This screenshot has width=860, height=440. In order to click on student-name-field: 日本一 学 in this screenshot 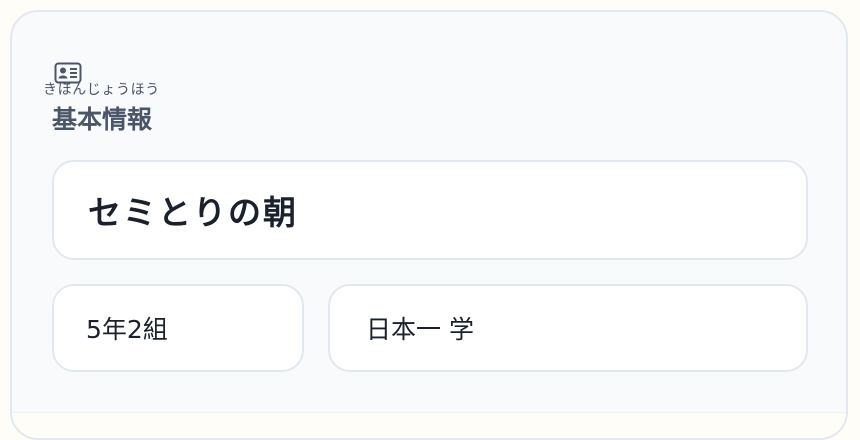, I will do `click(568, 328)`.